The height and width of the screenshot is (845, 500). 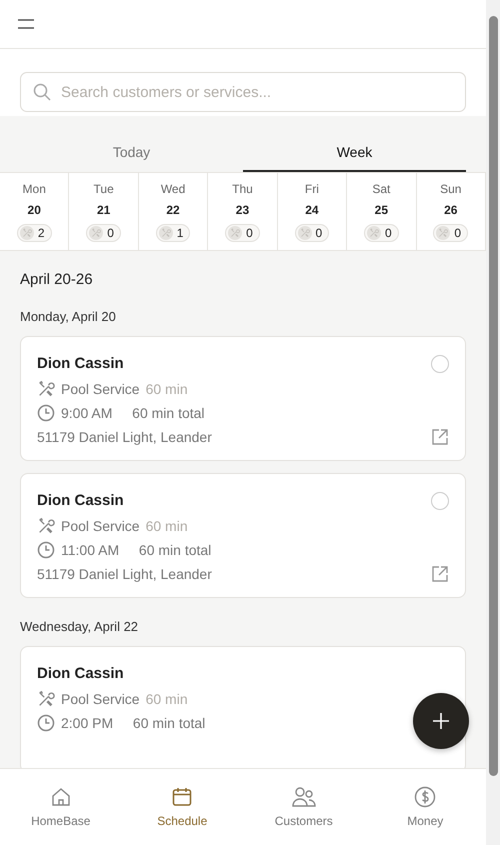 I want to click on date-number: 25, so click(x=381, y=210).